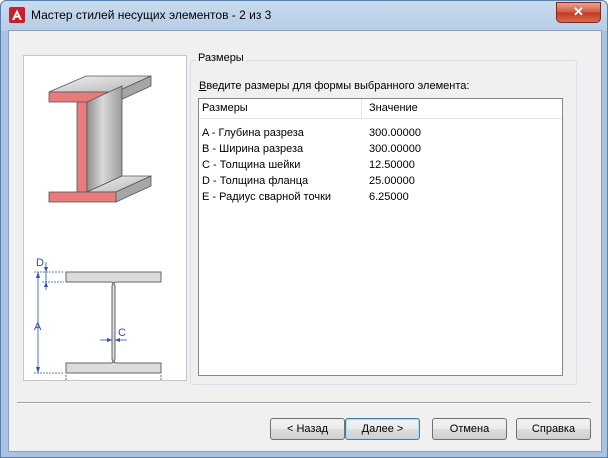 The image size is (608, 458). Describe the element at coordinates (267, 197) in the screenshot. I see `row-name: E - Радиус сварной точки` at that location.